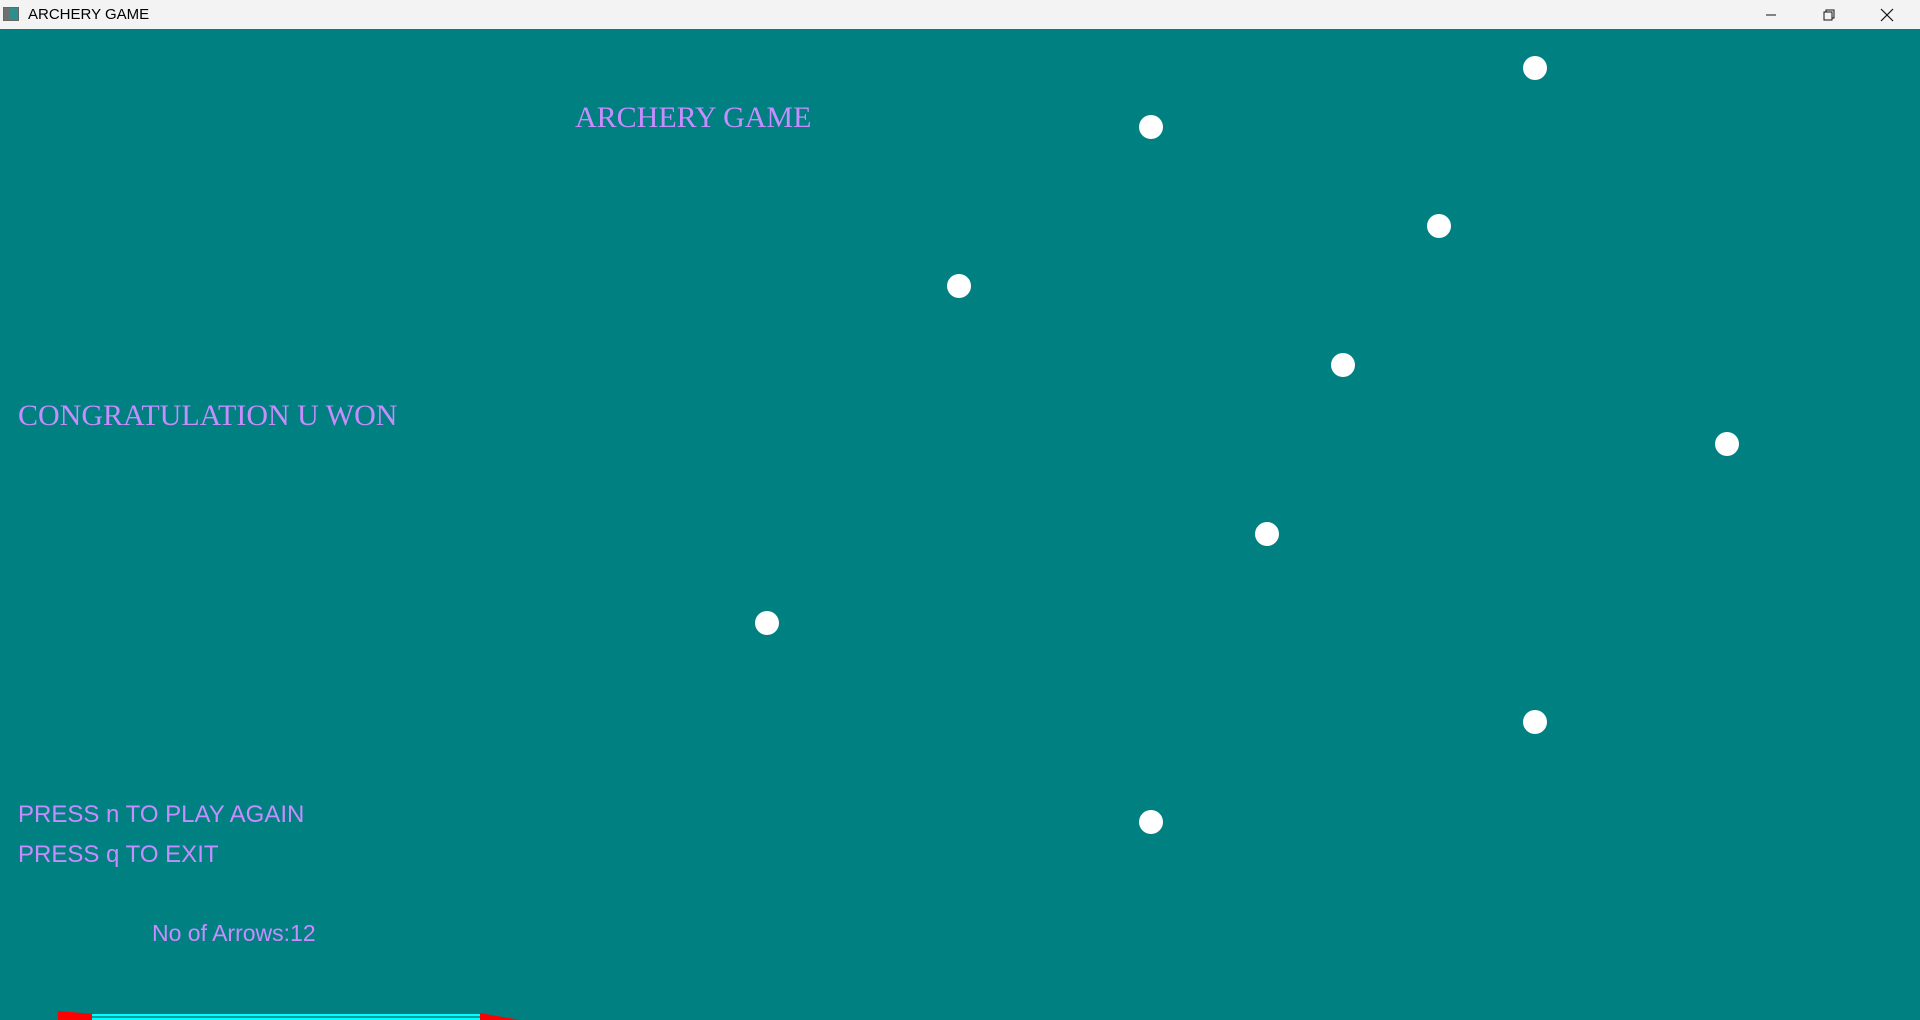  Describe the element at coordinates (76, 1015) in the screenshot. I see `arrow-tail-fletching` at that location.